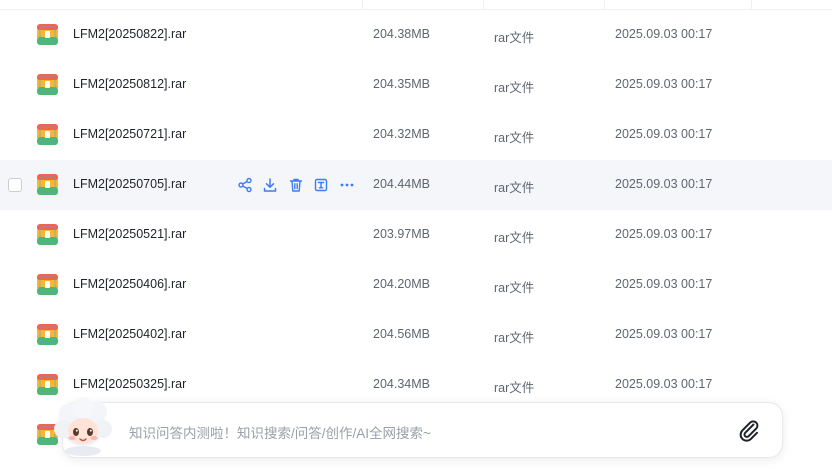  Describe the element at coordinates (401, 234) in the screenshot. I see `file-size: 203.97MB` at that location.